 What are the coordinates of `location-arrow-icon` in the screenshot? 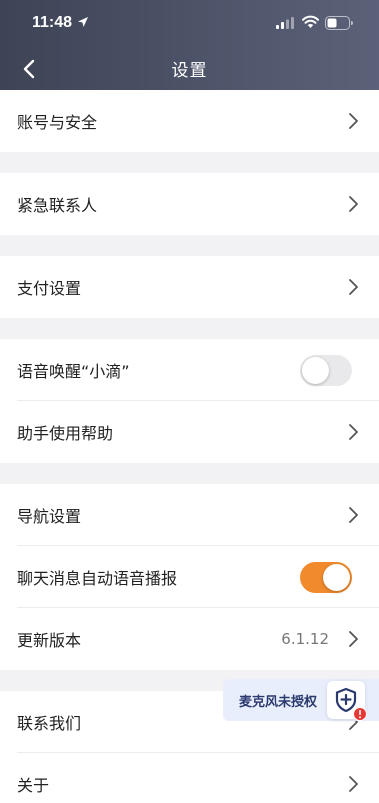 It's located at (83, 22).